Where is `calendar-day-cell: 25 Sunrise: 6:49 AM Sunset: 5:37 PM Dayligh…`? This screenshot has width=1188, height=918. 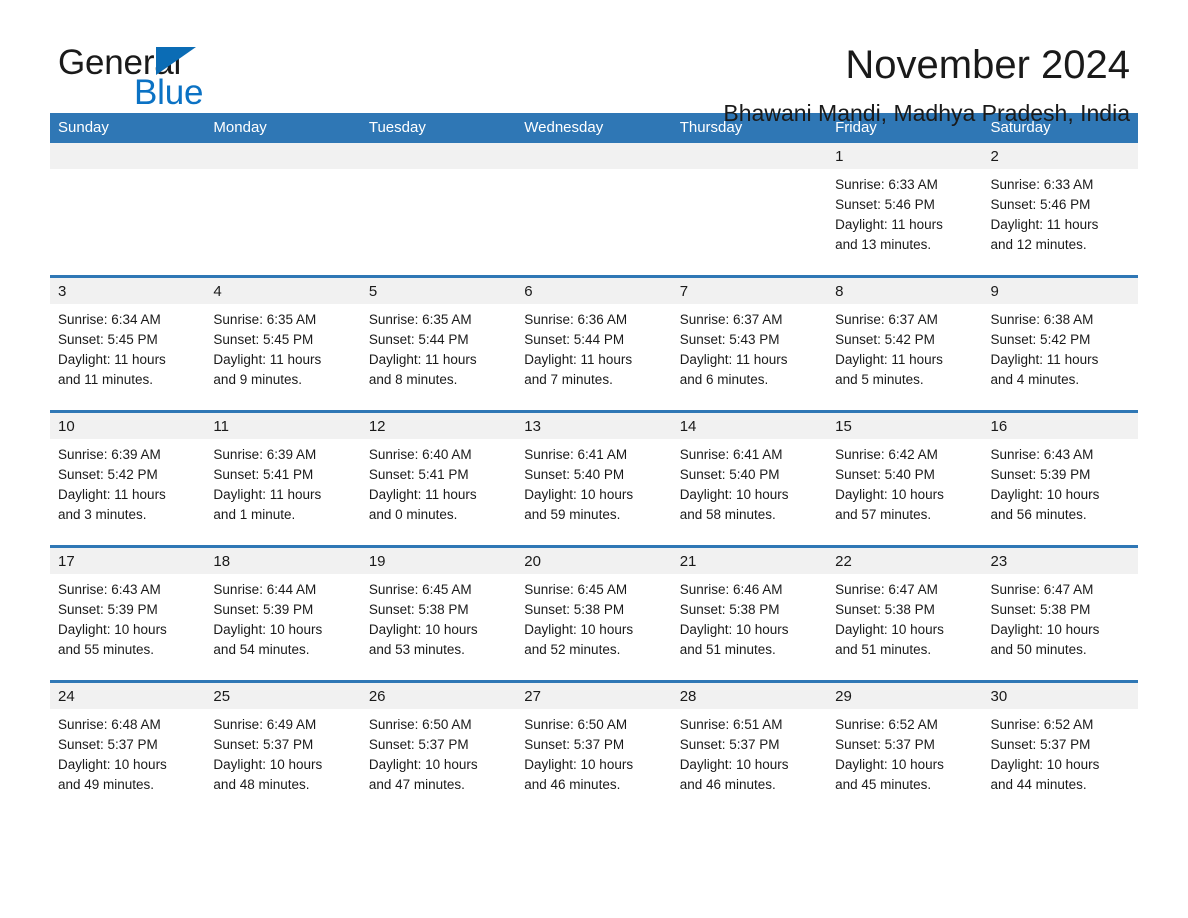 calendar-day-cell: 25 Sunrise: 6:49 AM Sunset: 5:37 PM Dayligh… is located at coordinates (283, 749).